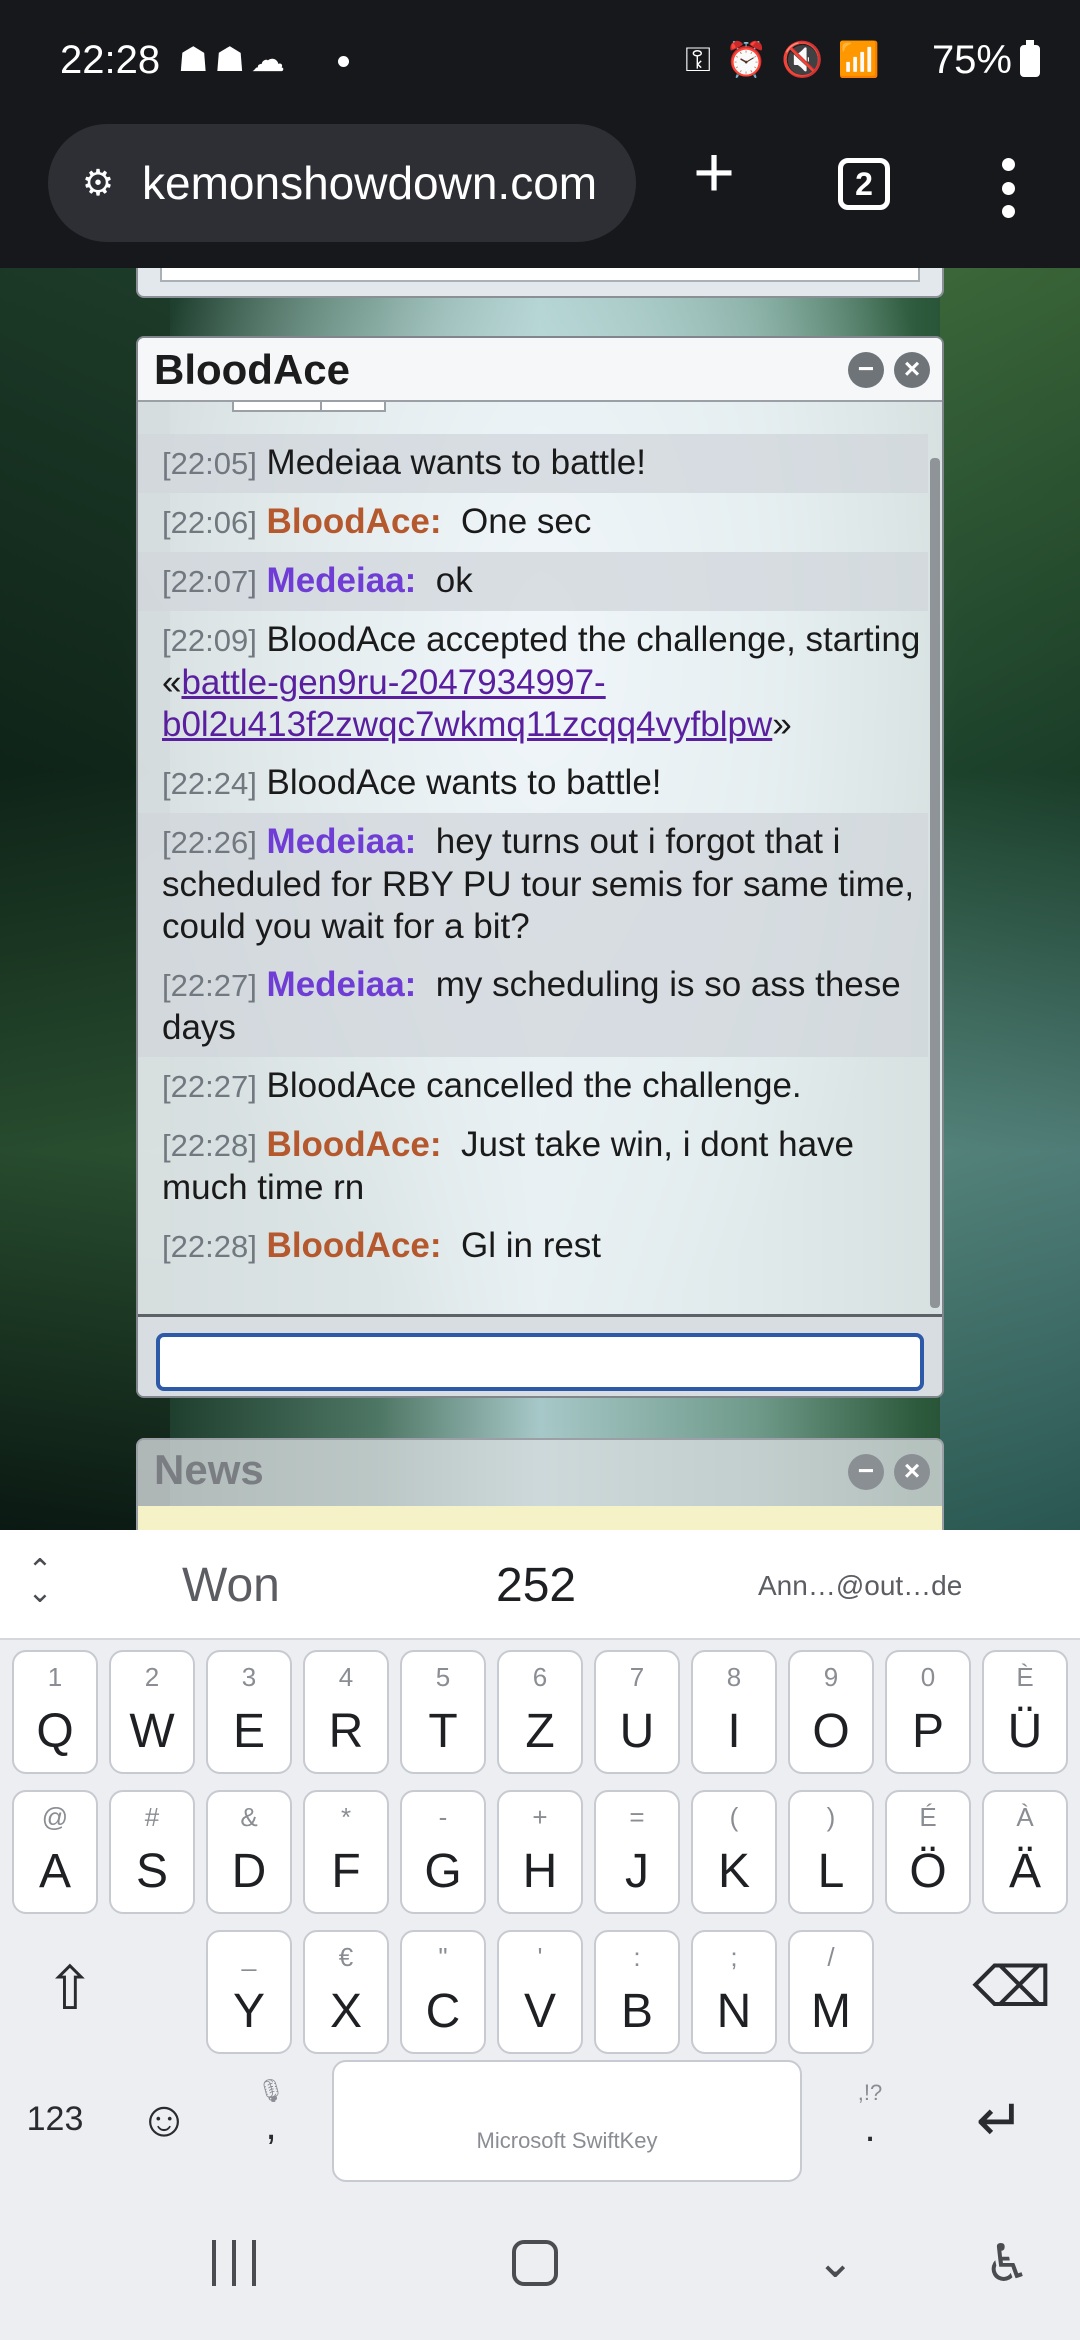  Describe the element at coordinates (714, 173) in the screenshot. I see `new-tab-button: +` at that location.